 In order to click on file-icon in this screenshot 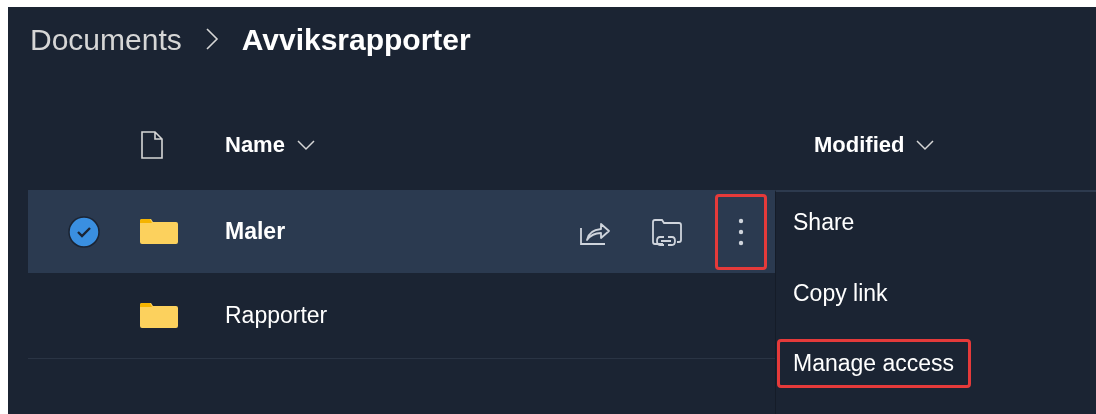, I will do `click(152, 144)`.